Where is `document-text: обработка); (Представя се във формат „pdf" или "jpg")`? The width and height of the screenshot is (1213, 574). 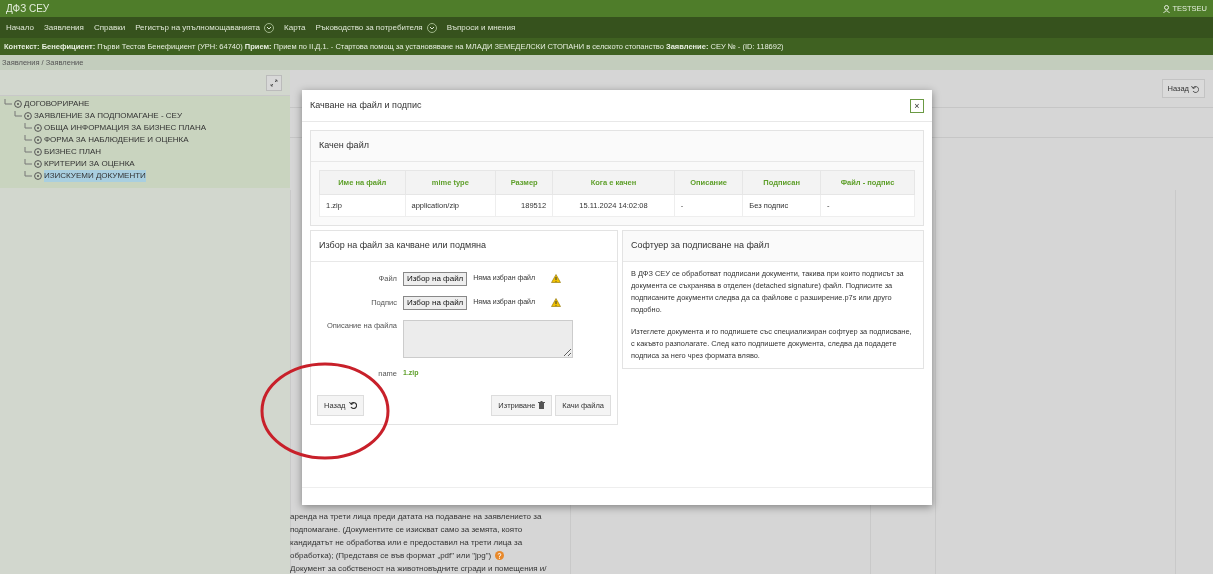
document-text: обработка); (Представя се във формат „pdf" или "jpg") is located at coordinates (391, 555).